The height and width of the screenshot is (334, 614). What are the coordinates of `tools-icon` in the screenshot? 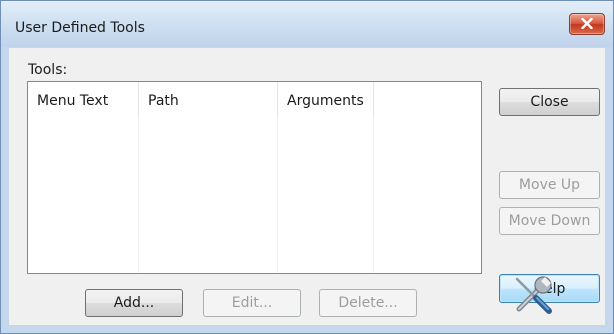 It's located at (533, 295).